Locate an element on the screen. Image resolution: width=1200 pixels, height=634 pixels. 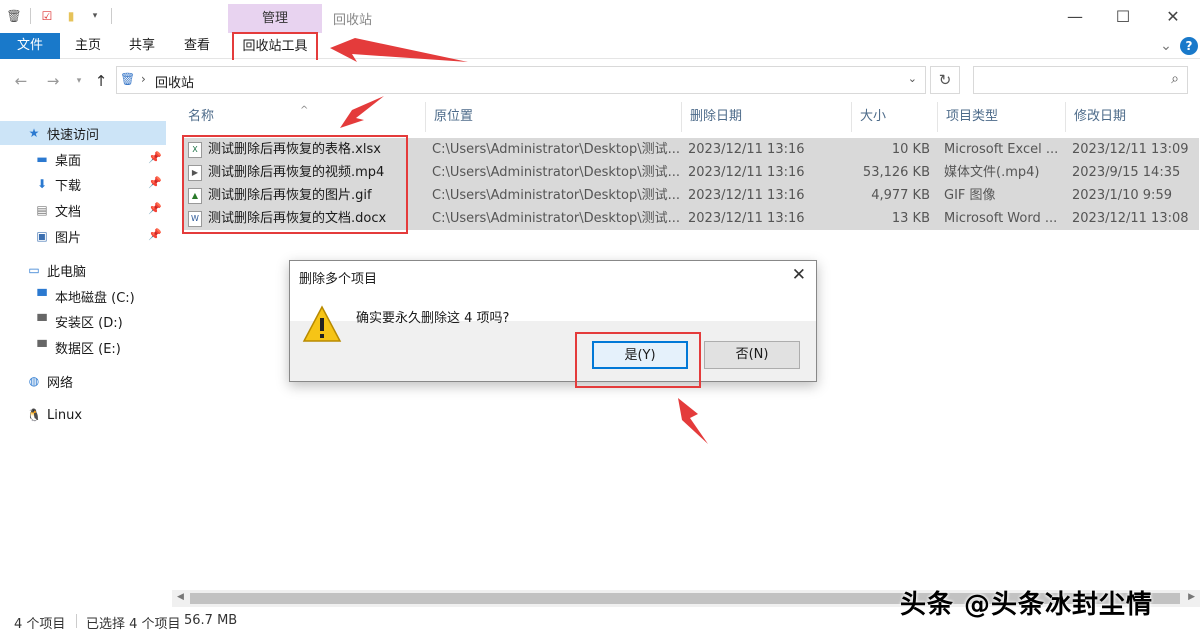
watermark: 头条 @头条冰封尘情 is located at coordinates (1027, 605).